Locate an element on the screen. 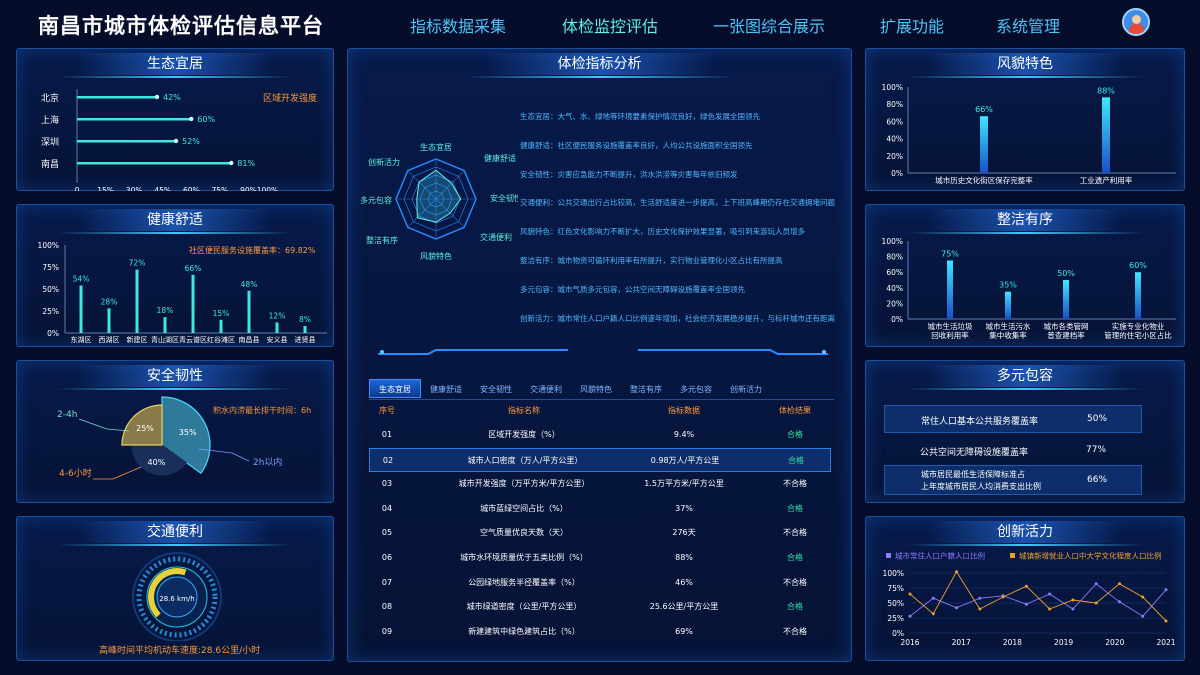  tick-label: 15% is located at coordinates (105, 188).